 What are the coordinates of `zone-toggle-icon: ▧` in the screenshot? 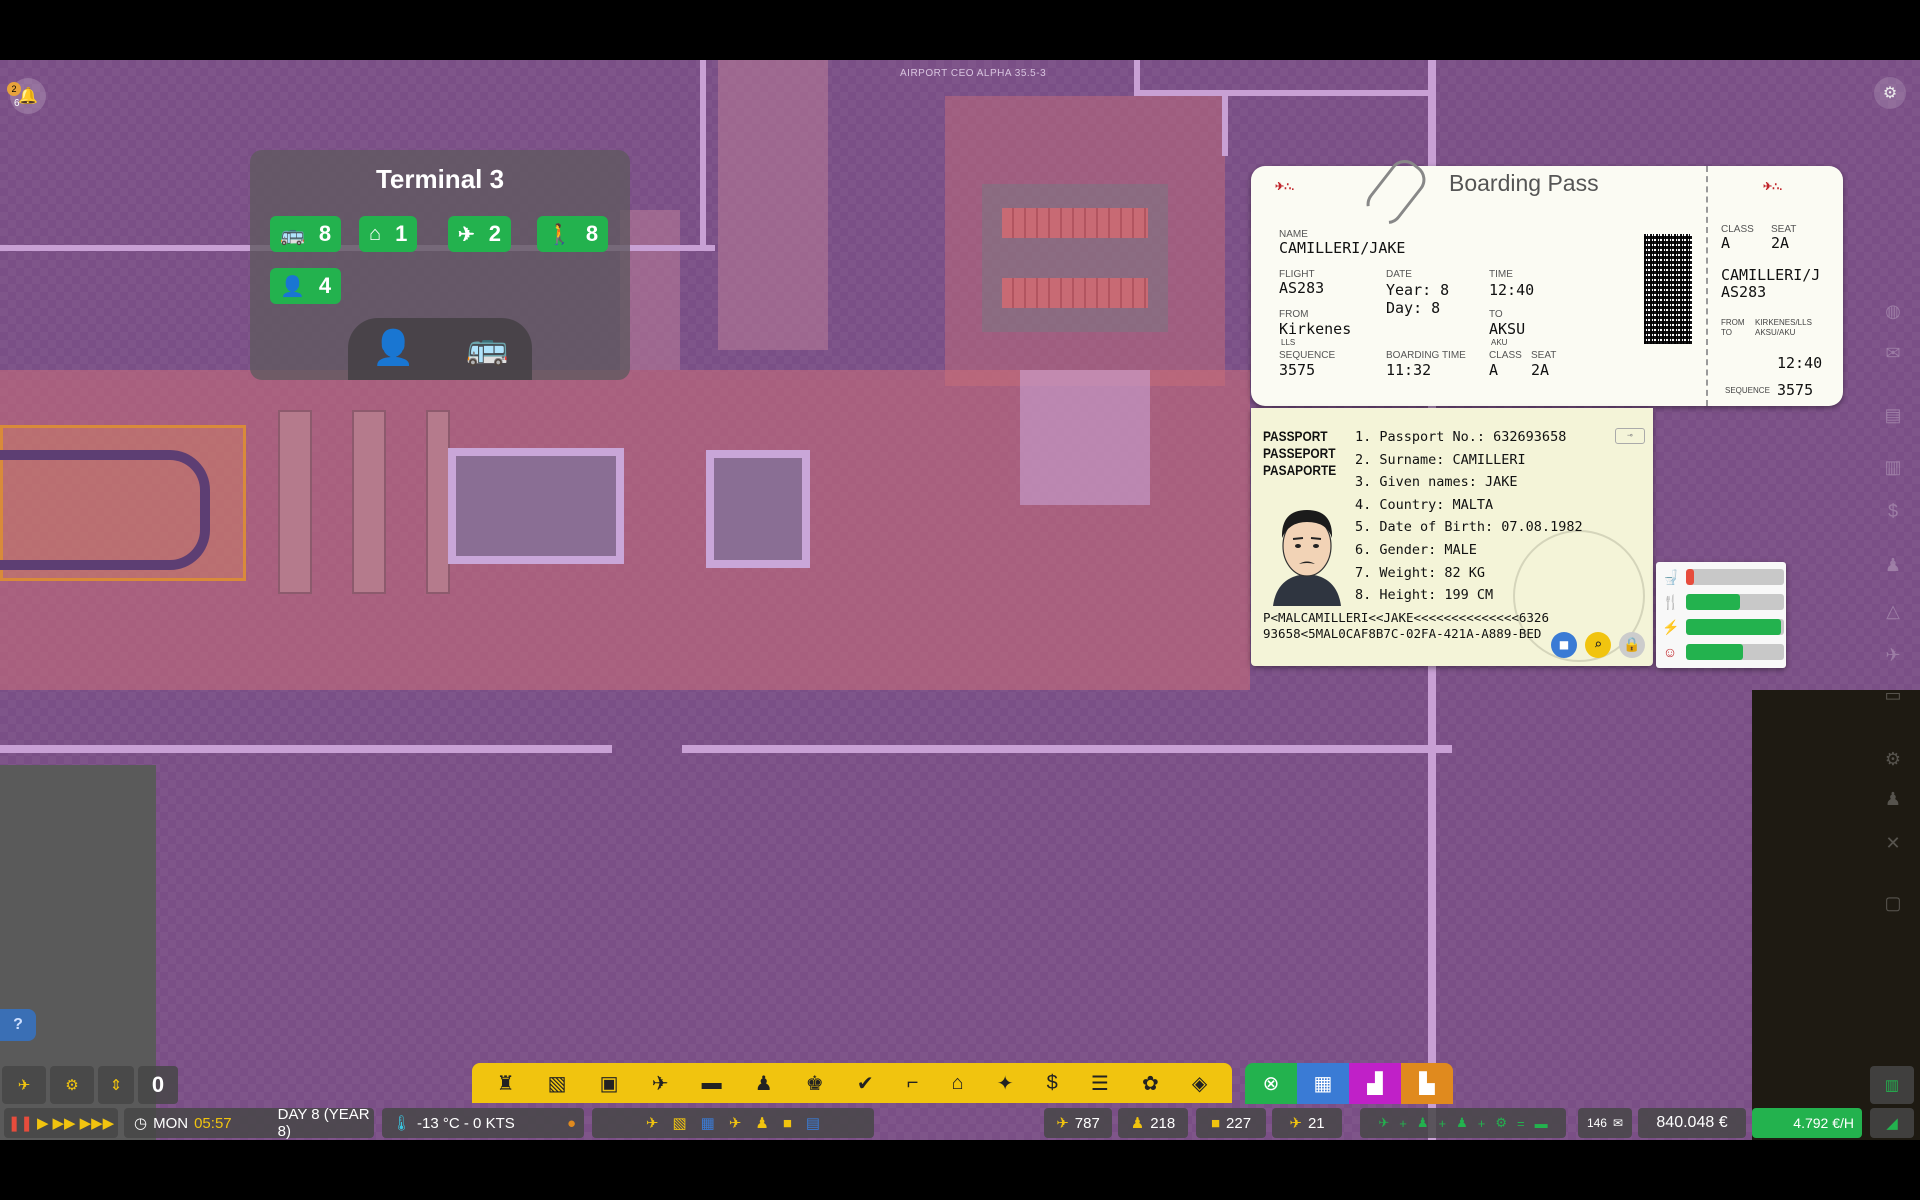 It's located at (679, 1123).